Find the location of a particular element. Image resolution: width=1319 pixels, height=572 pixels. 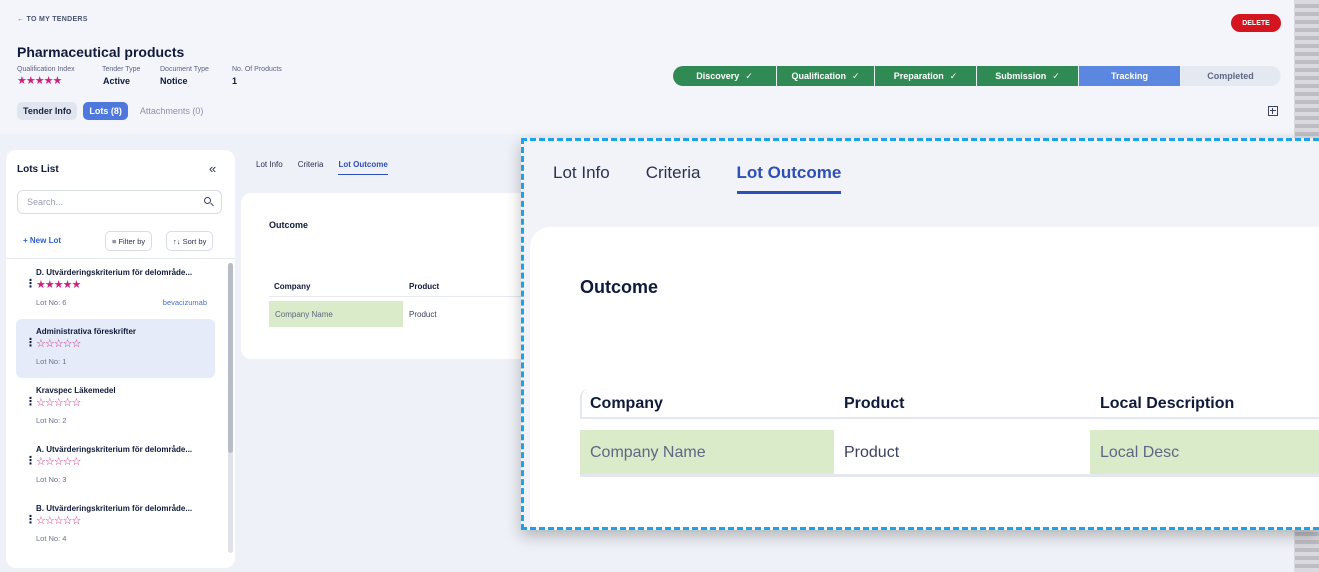

lot-name: Kravspec Läkemedel is located at coordinates (76, 390).